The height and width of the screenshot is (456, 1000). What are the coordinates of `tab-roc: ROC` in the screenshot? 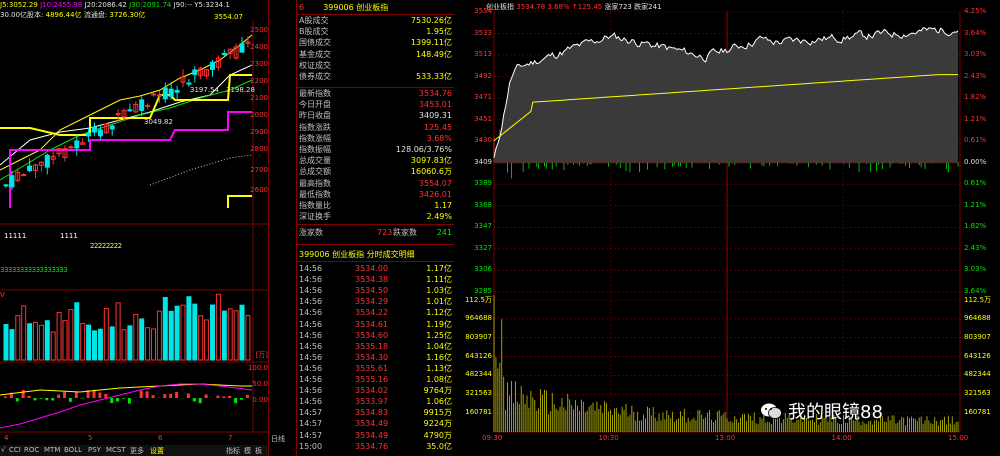 It's located at (31, 450).